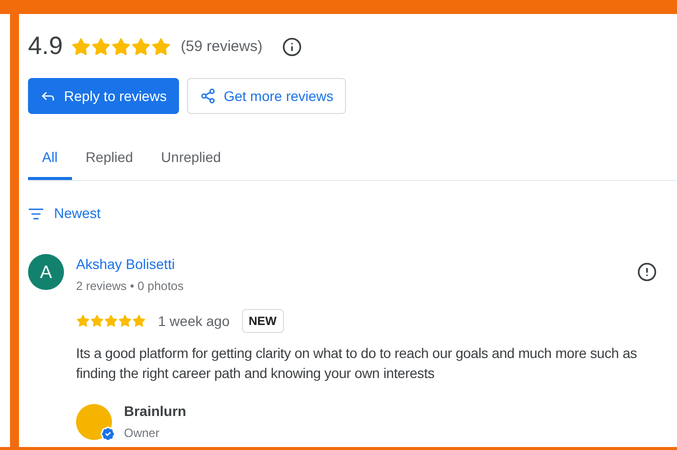 The width and height of the screenshot is (677, 450). Describe the element at coordinates (103, 96) in the screenshot. I see `reply-button: Reply to reviews` at that location.